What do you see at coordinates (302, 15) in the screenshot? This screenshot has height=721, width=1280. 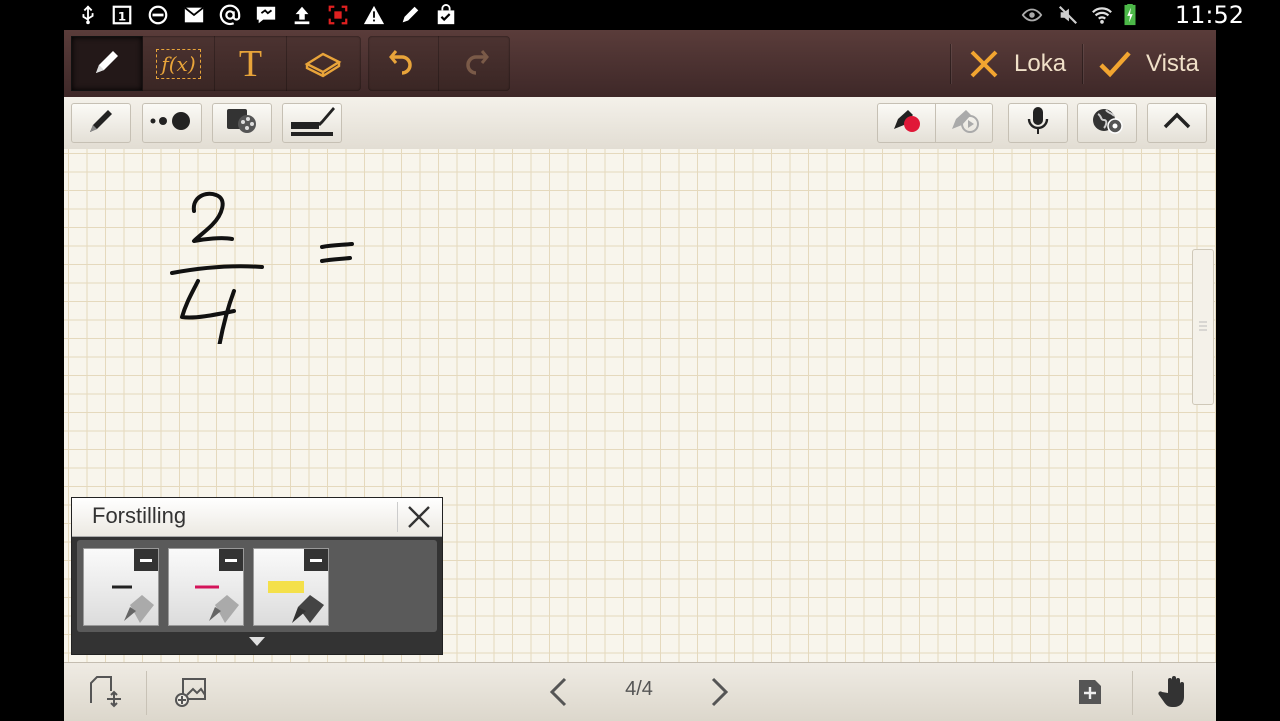 I see `upload-icon` at bounding box center [302, 15].